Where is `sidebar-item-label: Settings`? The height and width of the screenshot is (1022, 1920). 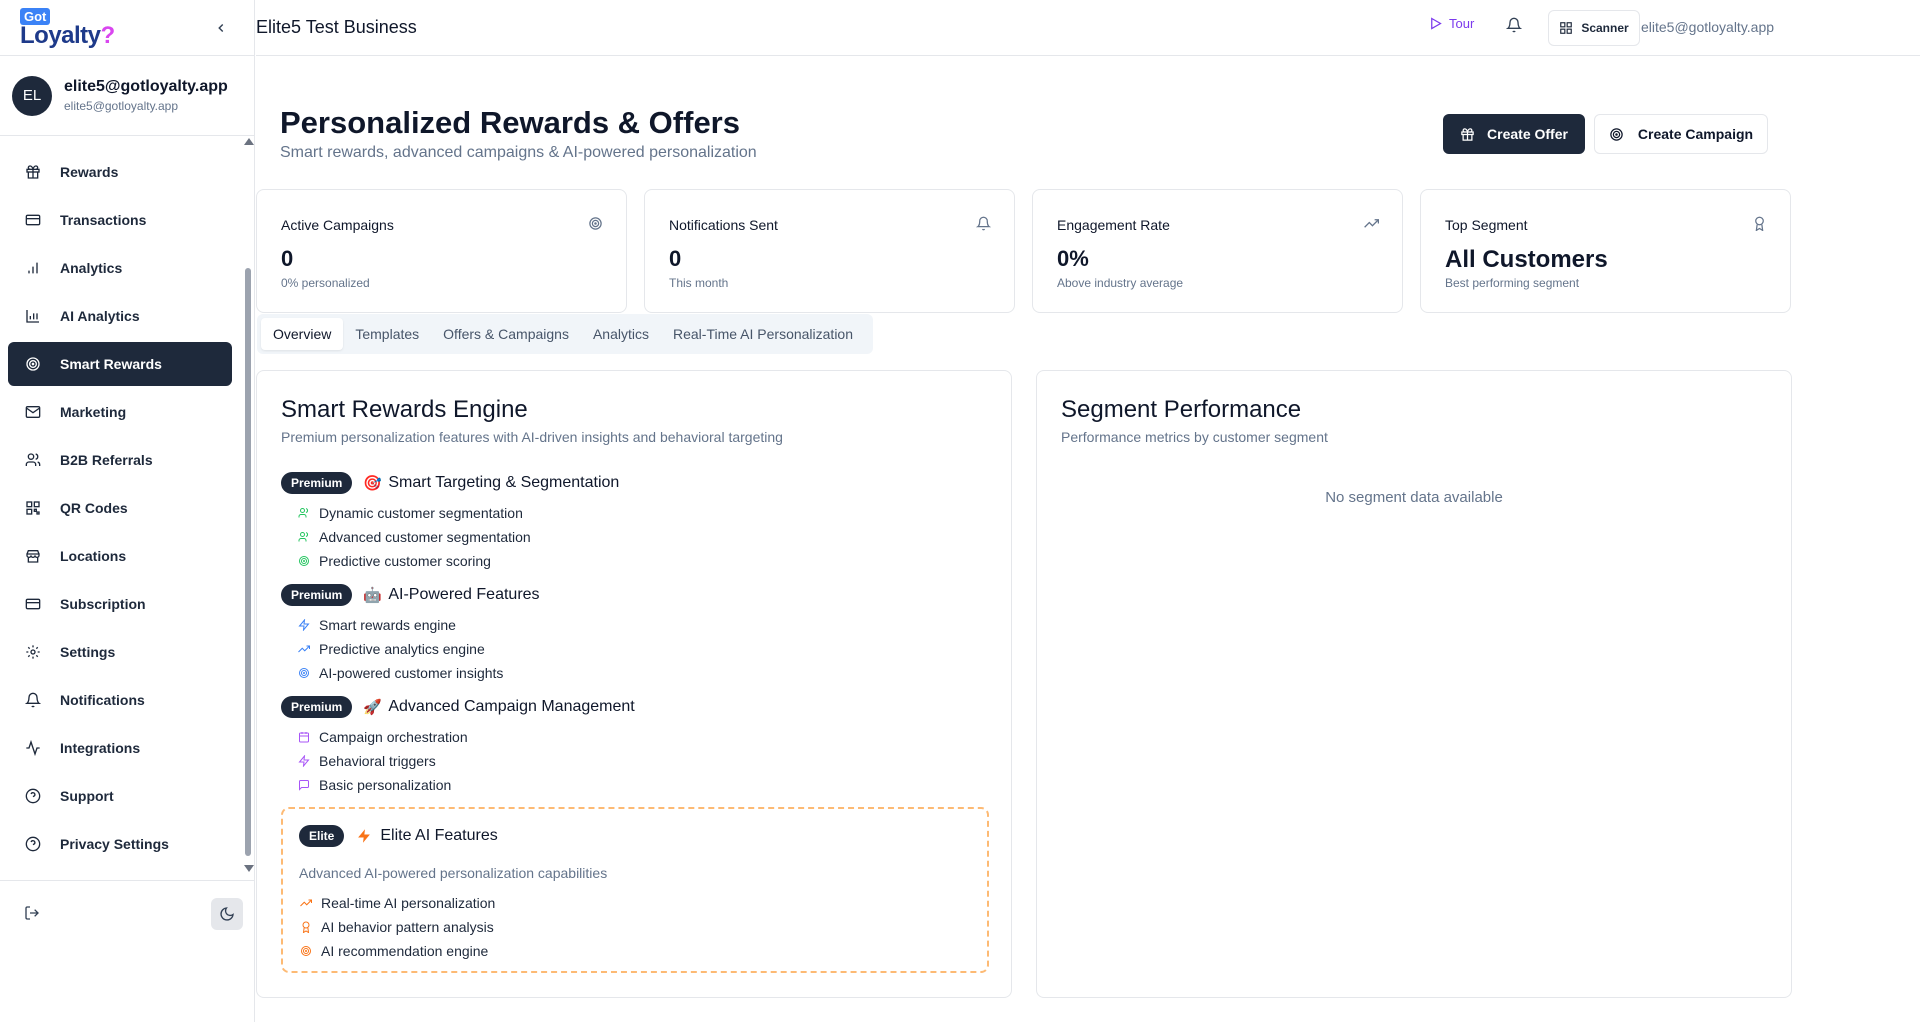
sidebar-item-label: Settings is located at coordinates (88, 652).